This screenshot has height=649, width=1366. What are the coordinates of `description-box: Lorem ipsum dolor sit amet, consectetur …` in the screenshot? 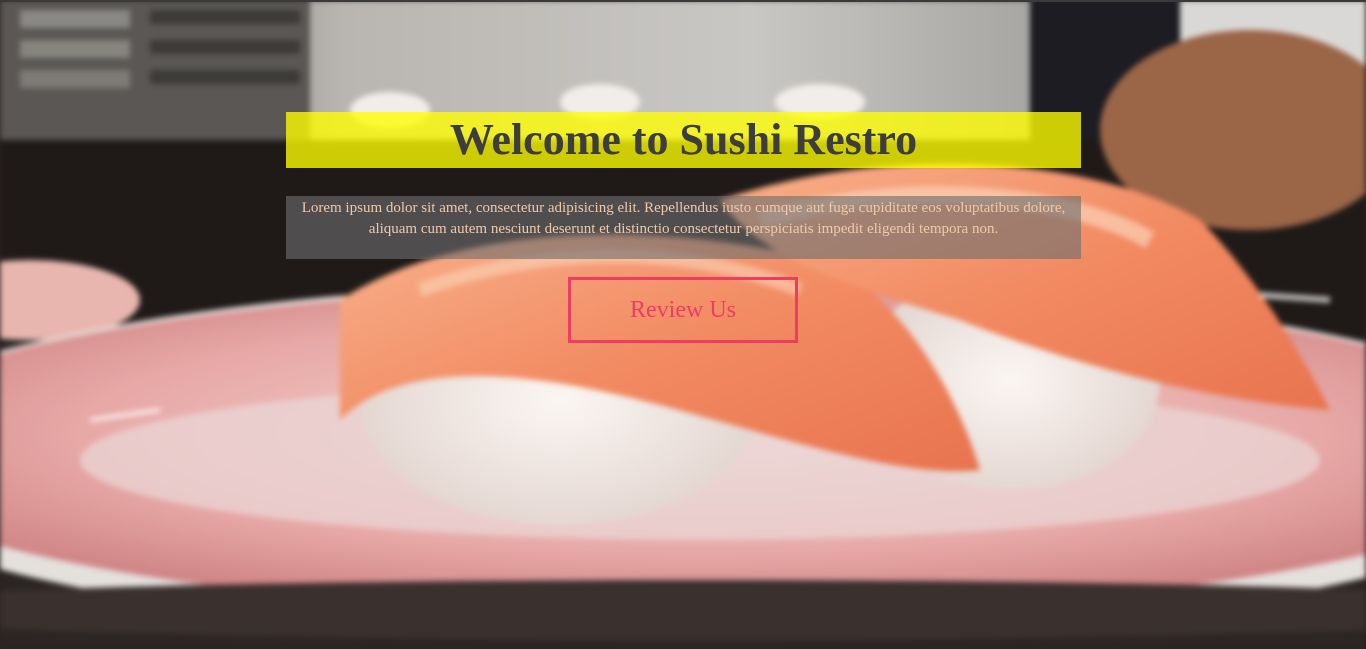 It's located at (683, 227).